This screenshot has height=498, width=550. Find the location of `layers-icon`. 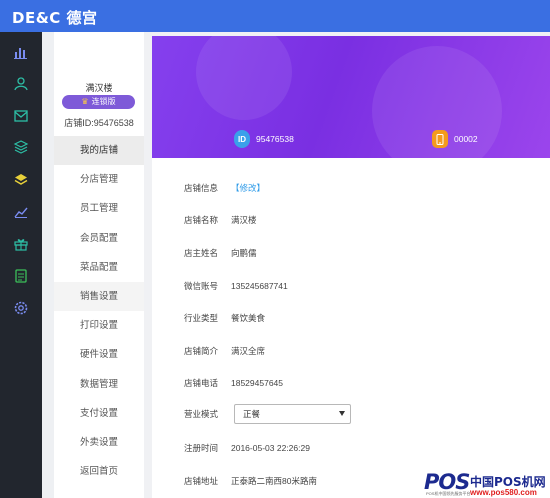

layers-icon is located at coordinates (21, 147).